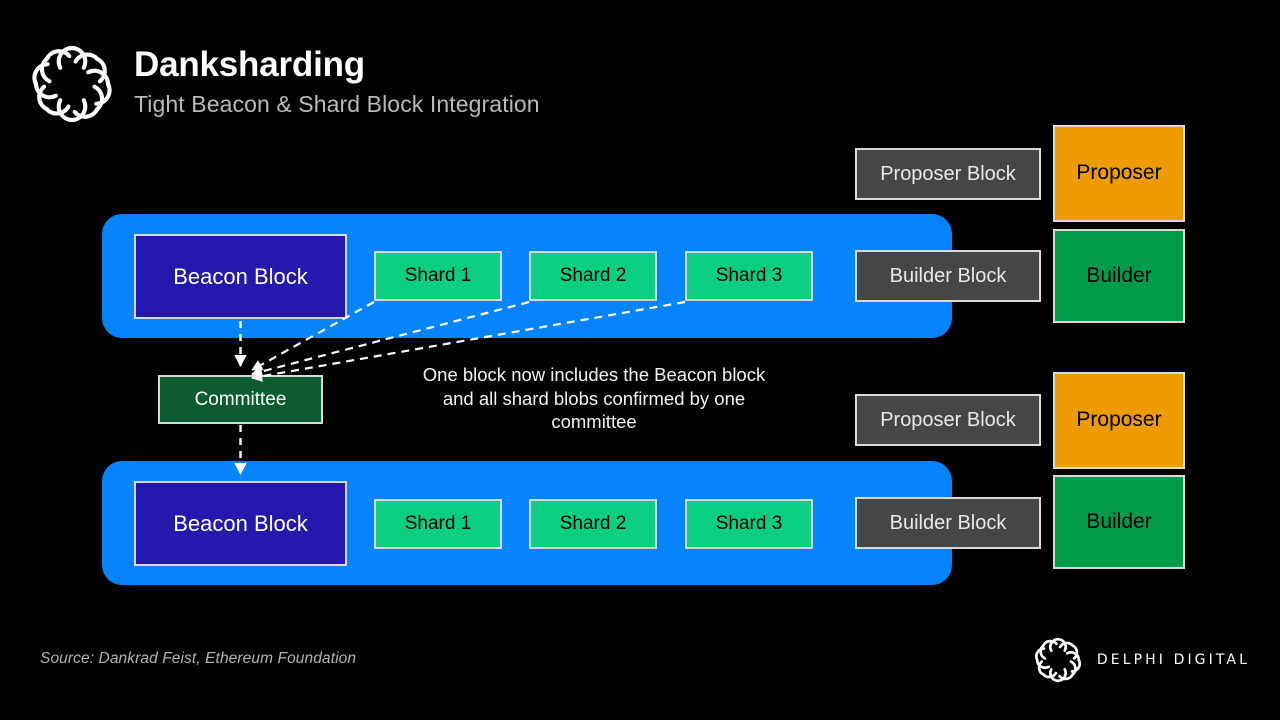  I want to click on committee-box: Committee, so click(240, 399).